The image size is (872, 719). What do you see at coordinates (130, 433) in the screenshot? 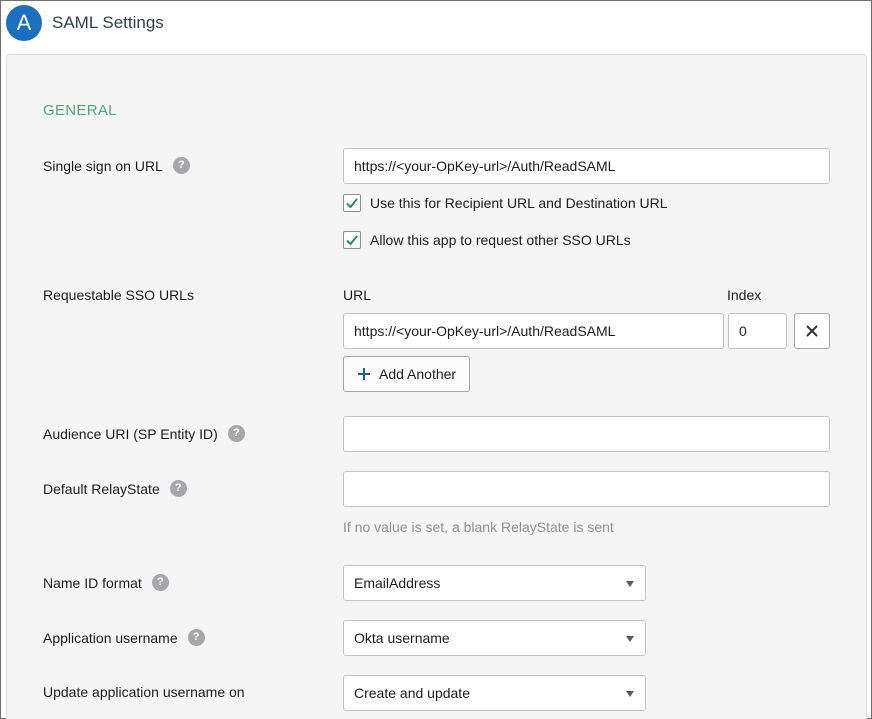
I see `audience-uri-label-text: Audience URI (SP Entity ID)` at bounding box center [130, 433].